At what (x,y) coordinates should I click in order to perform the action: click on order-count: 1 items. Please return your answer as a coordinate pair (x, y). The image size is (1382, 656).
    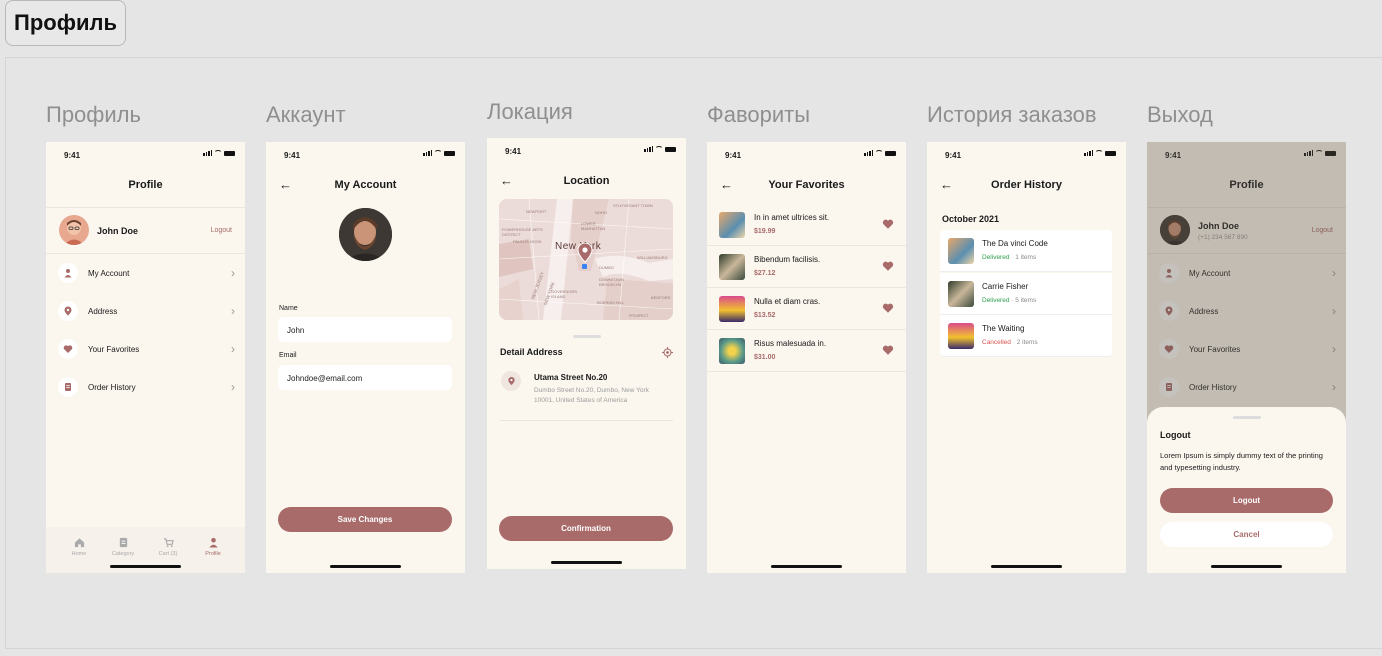
    Looking at the image, I should click on (1026, 257).